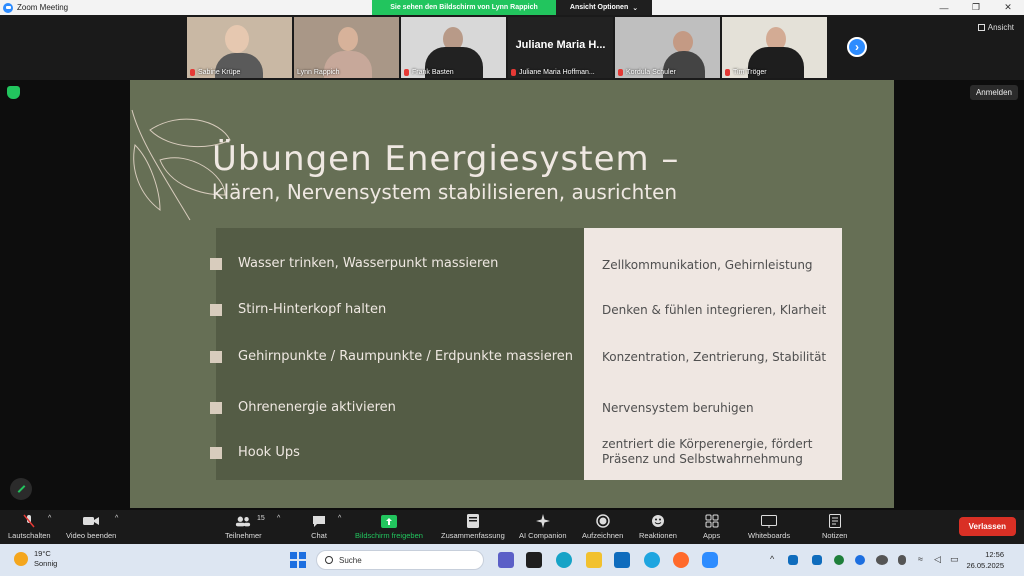 The image size is (1024, 576). I want to click on participant-tile: Sabine Krüpe, so click(239, 47).